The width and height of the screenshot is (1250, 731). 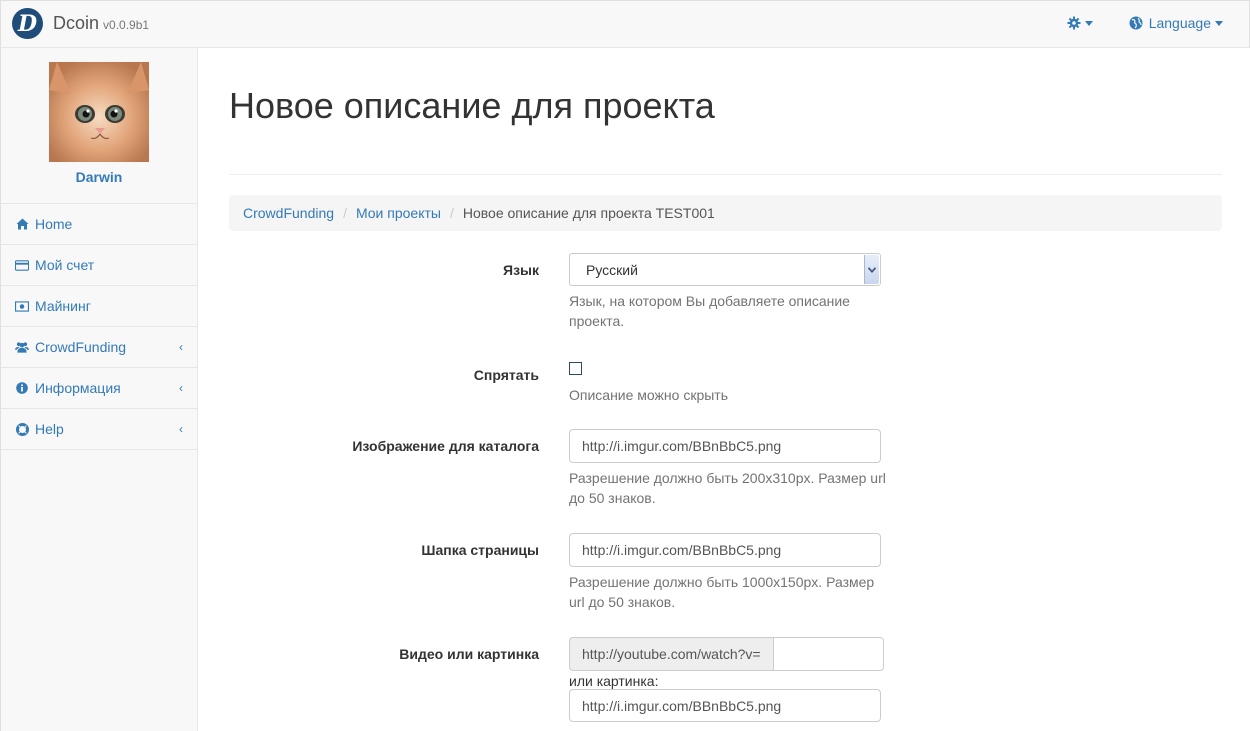 I want to click on sidebar-item-crowdfunding: CrowdFunding ‹, so click(x=99, y=347).